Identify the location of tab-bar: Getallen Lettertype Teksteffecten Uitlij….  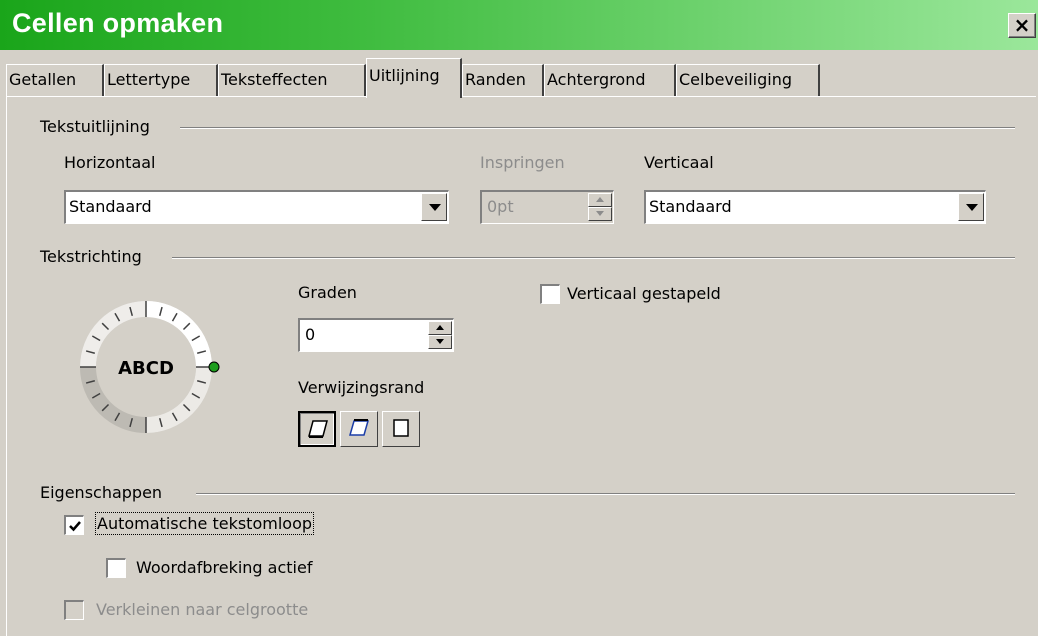
(521, 76).